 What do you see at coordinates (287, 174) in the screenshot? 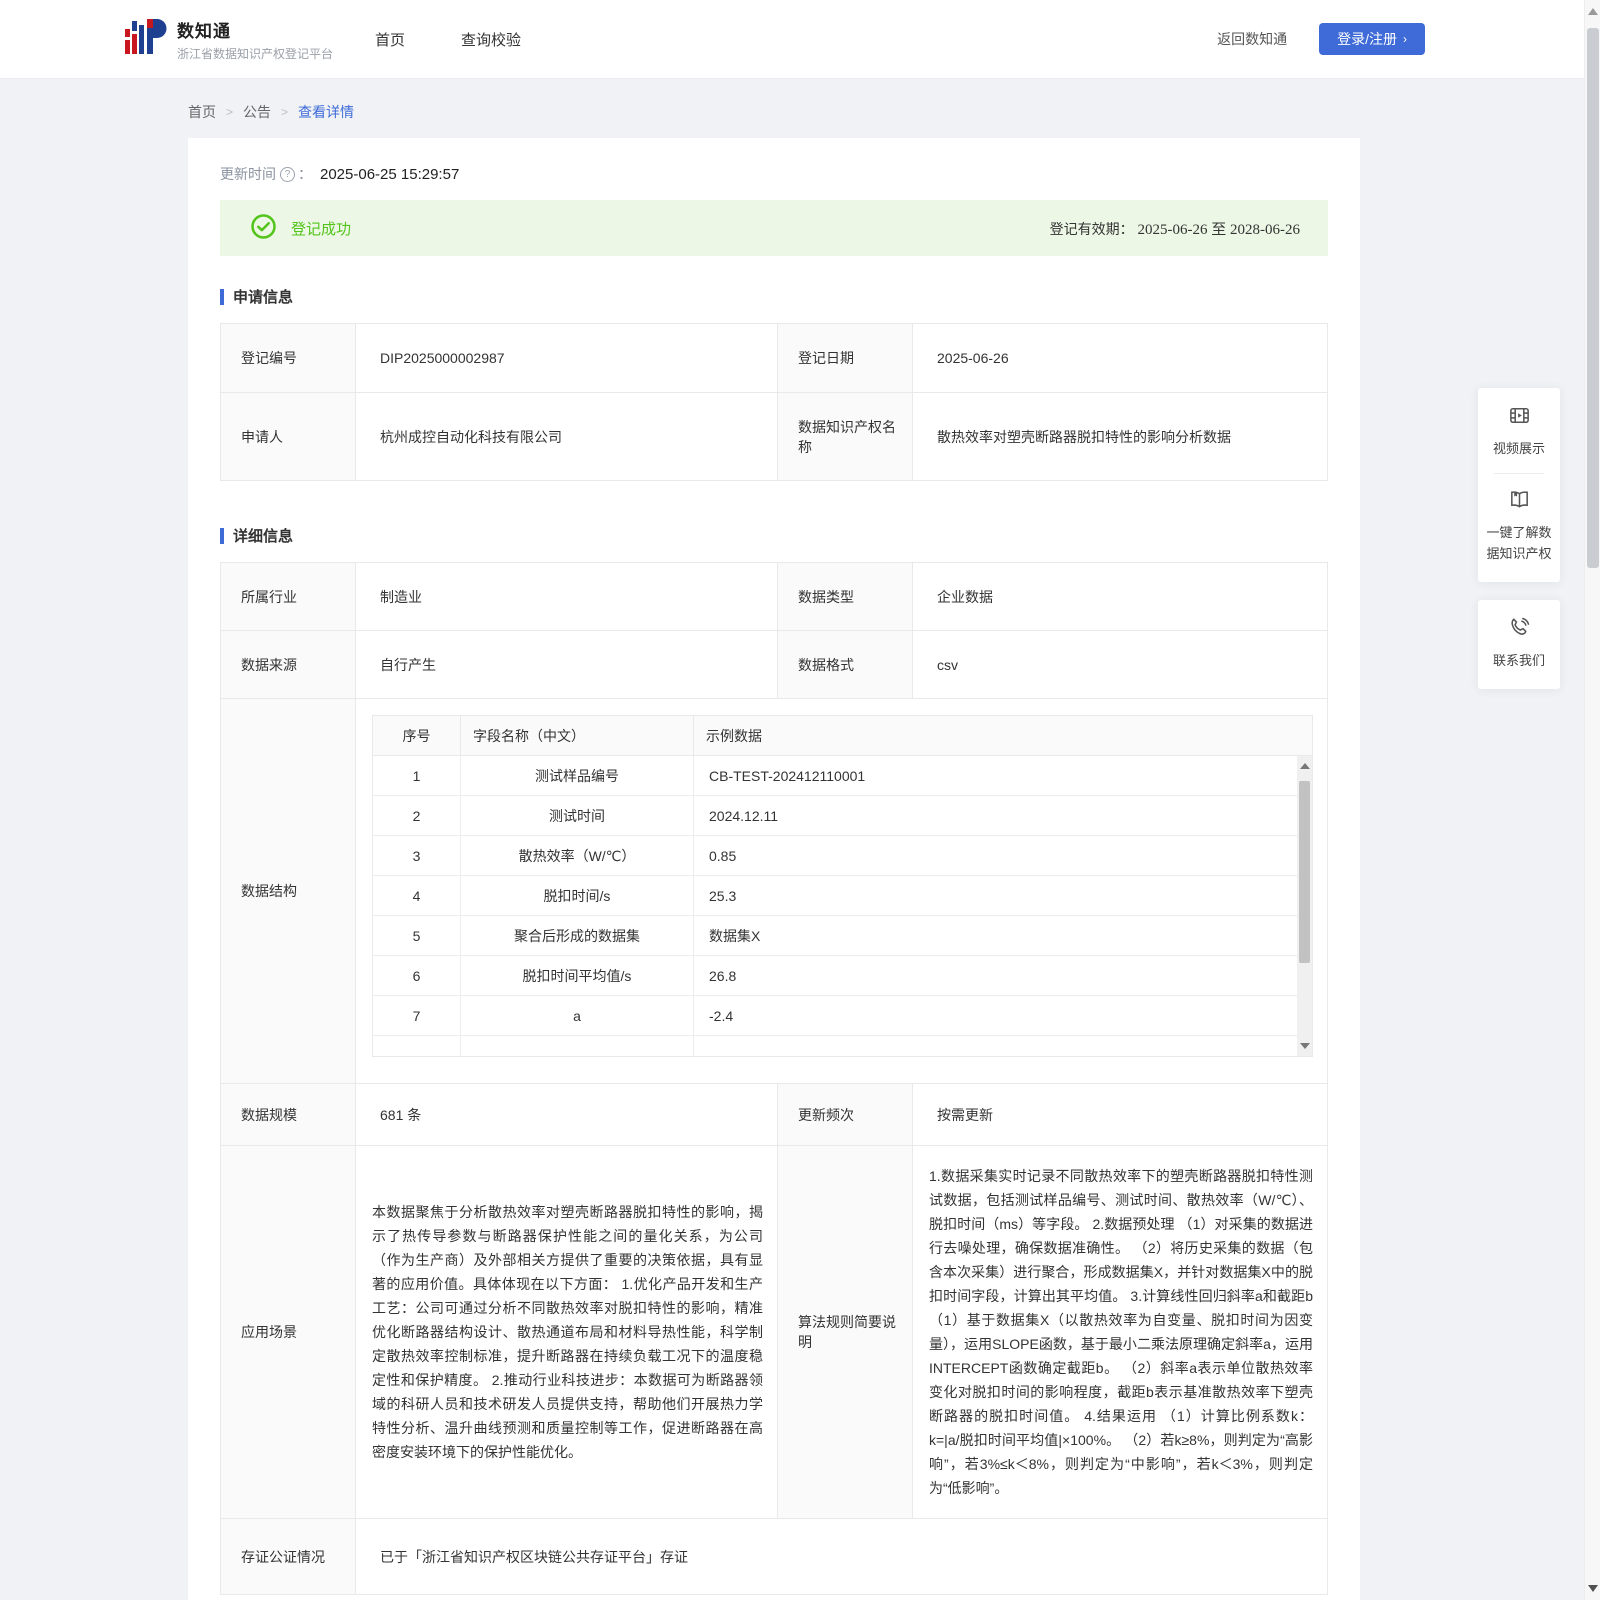
I see `question-circle-icon: ?` at bounding box center [287, 174].